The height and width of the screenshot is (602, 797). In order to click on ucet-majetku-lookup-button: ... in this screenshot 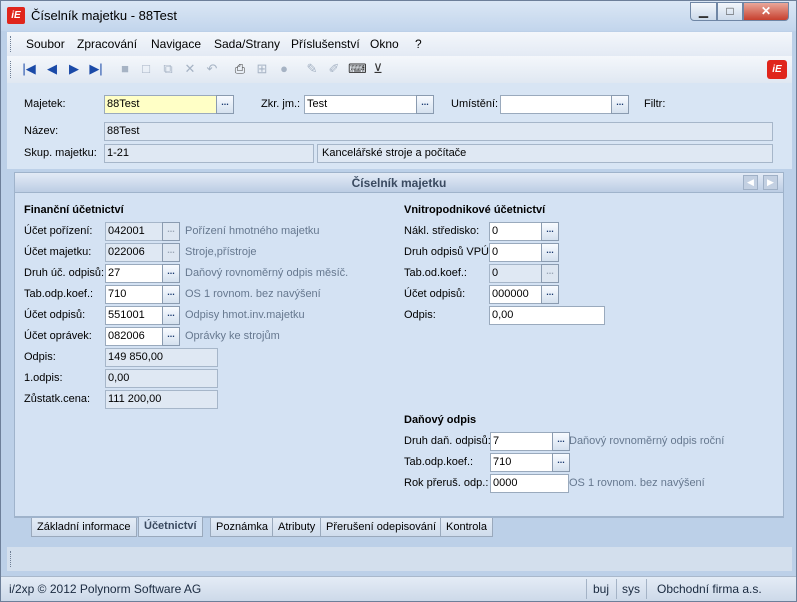, I will do `click(171, 252)`.